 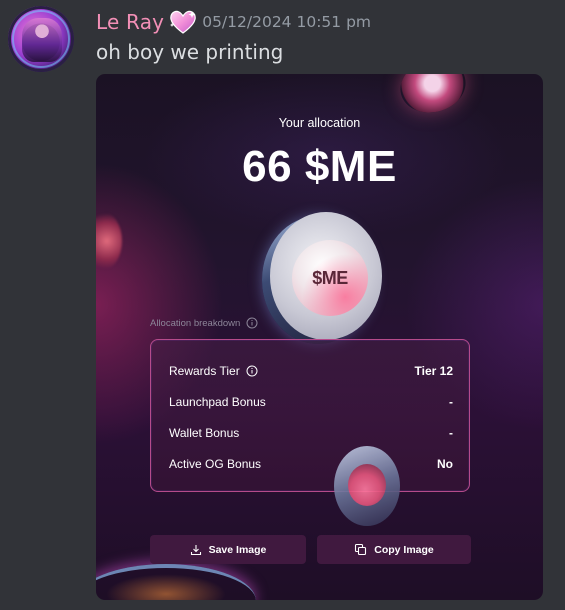 I want to click on save-image-button: Save Image, so click(x=228, y=549).